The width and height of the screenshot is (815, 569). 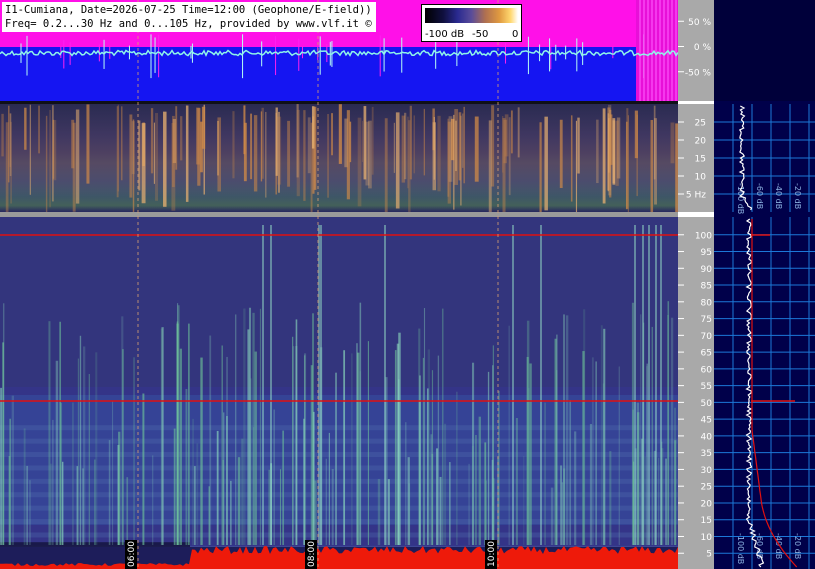 What do you see at coordinates (311, 554) in the screenshot?
I see `time-label-08-group: 08:00` at bounding box center [311, 554].